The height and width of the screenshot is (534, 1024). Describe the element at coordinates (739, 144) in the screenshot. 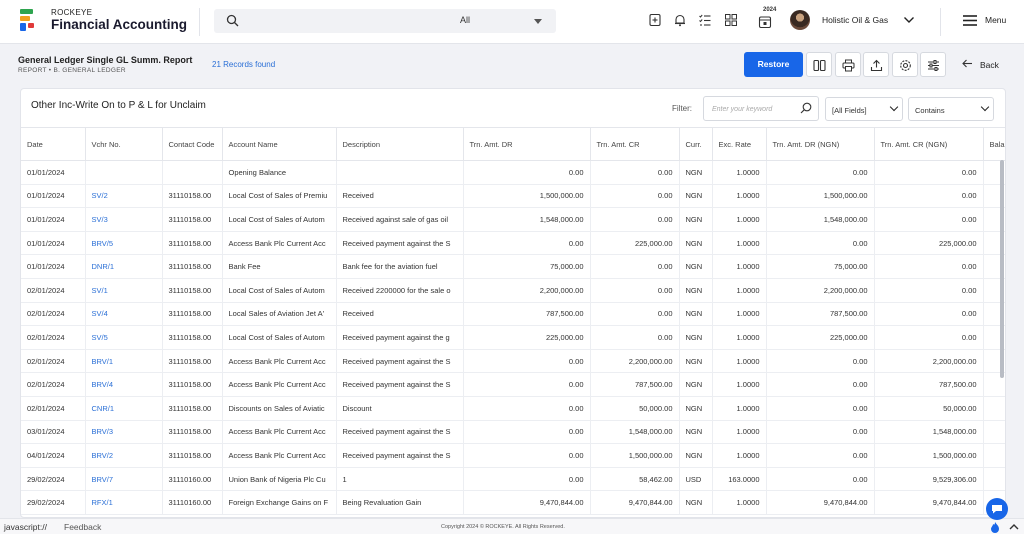

I see `column-header-exchange-rate: Exc. Rate` at that location.